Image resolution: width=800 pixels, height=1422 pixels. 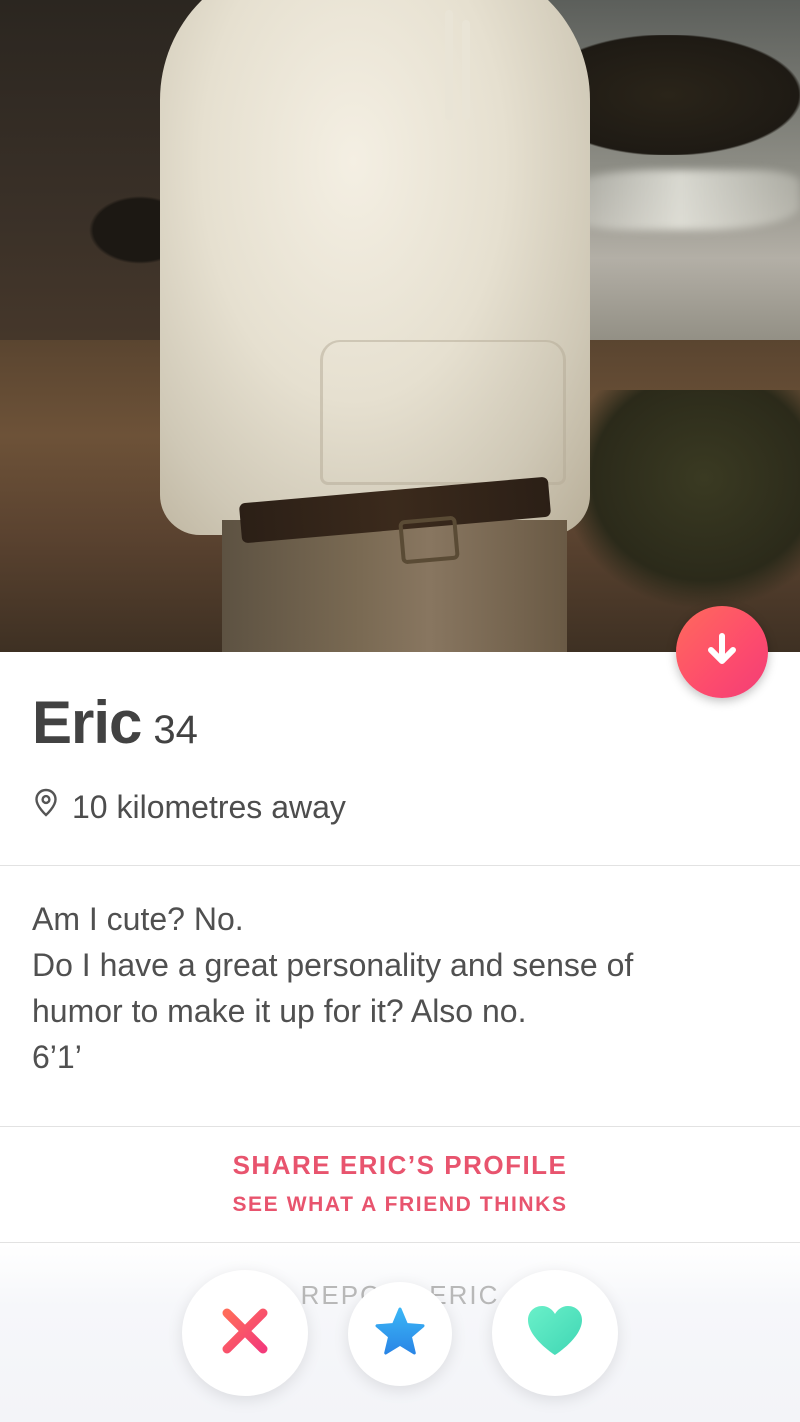 I want to click on photo-buckle, so click(x=429, y=540).